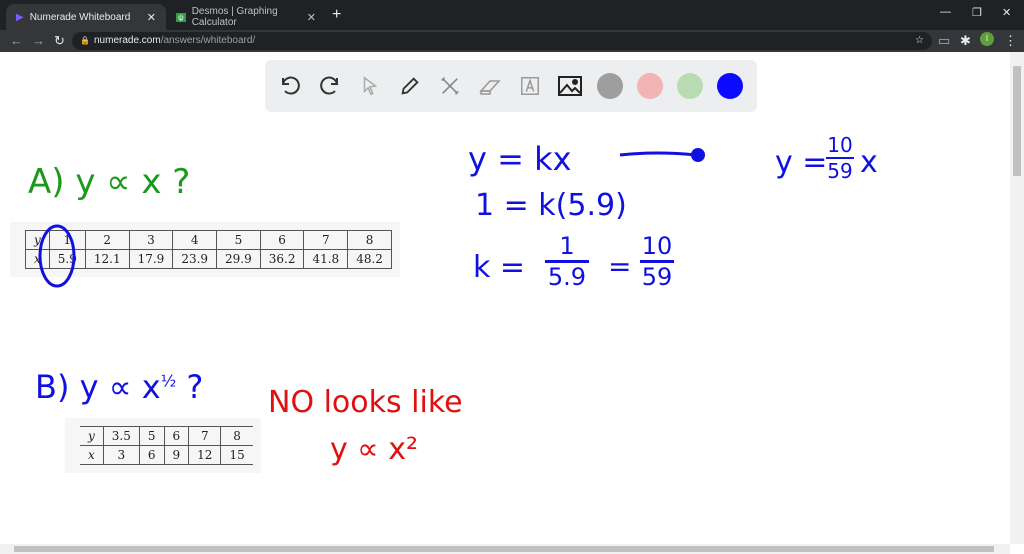  Describe the element at coordinates (370, 86) in the screenshot. I see `pointer-icon` at that location.